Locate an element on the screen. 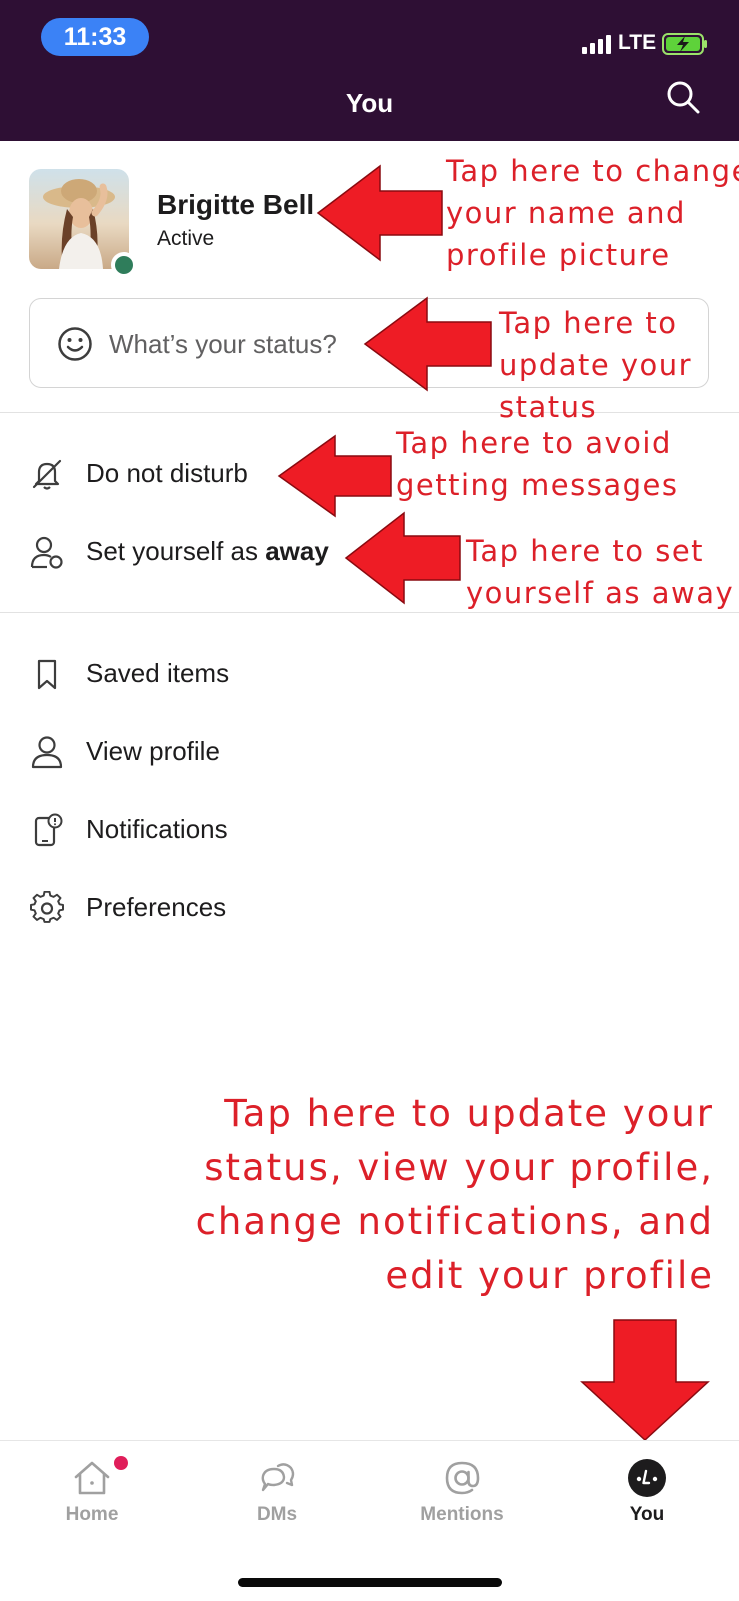 This screenshot has height=1601, width=739. tab-you: You is located at coordinates (647, 1492).